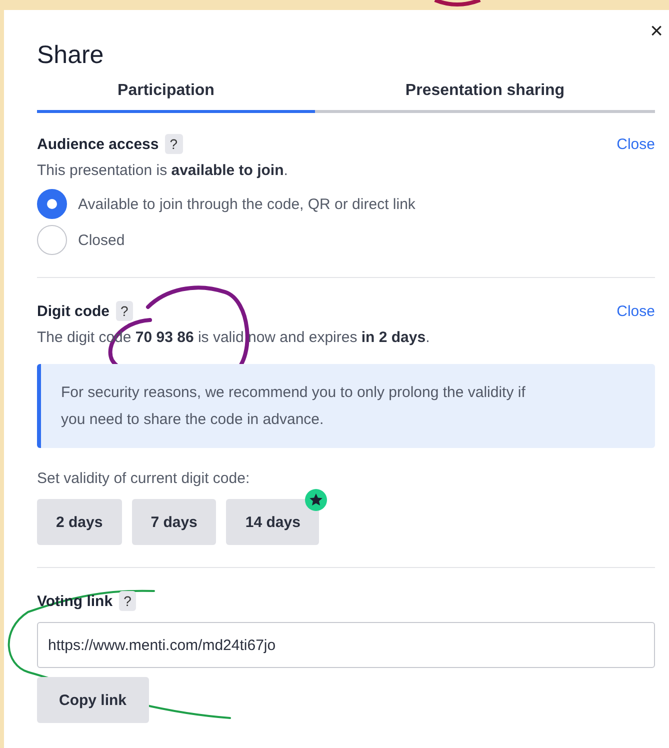  Describe the element at coordinates (163, 170) in the screenshot. I see `section-description: This presentation is available to join.` at that location.